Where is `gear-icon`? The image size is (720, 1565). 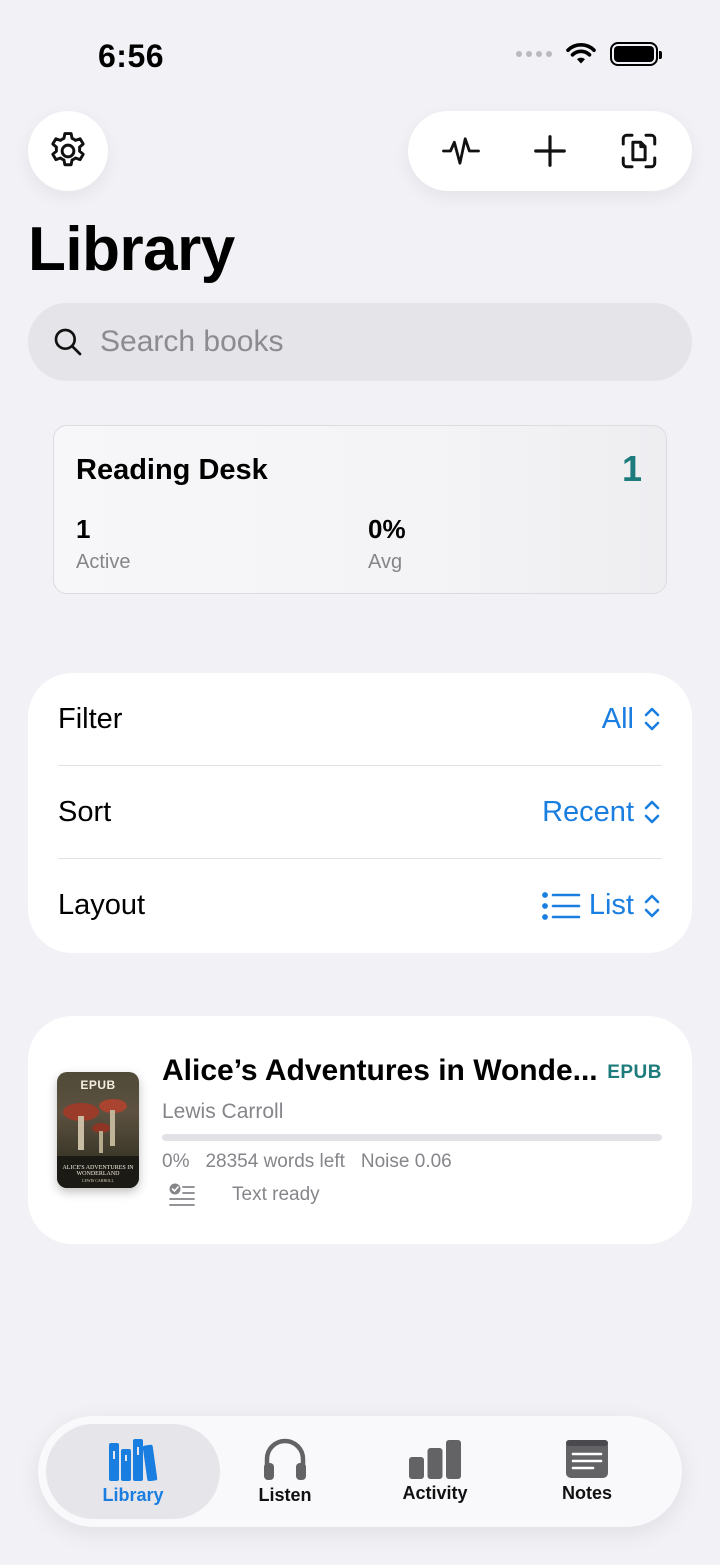
gear-icon is located at coordinates (68, 149).